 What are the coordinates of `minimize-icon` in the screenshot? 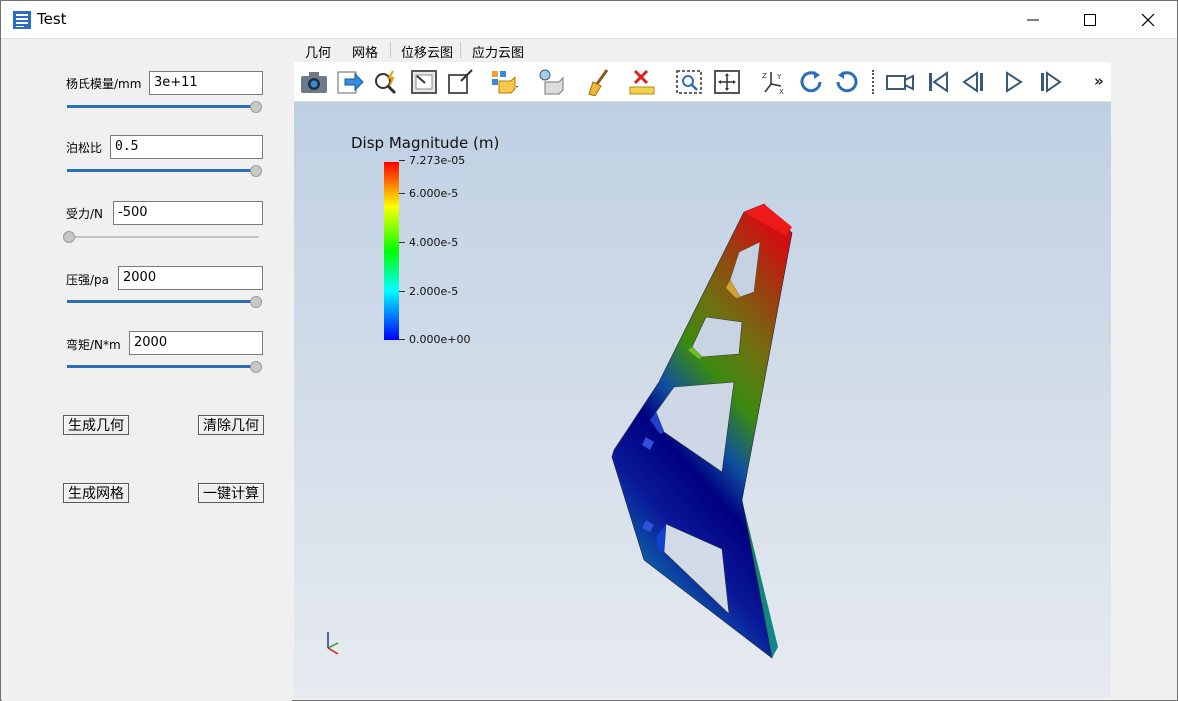 It's located at (1033, 20).